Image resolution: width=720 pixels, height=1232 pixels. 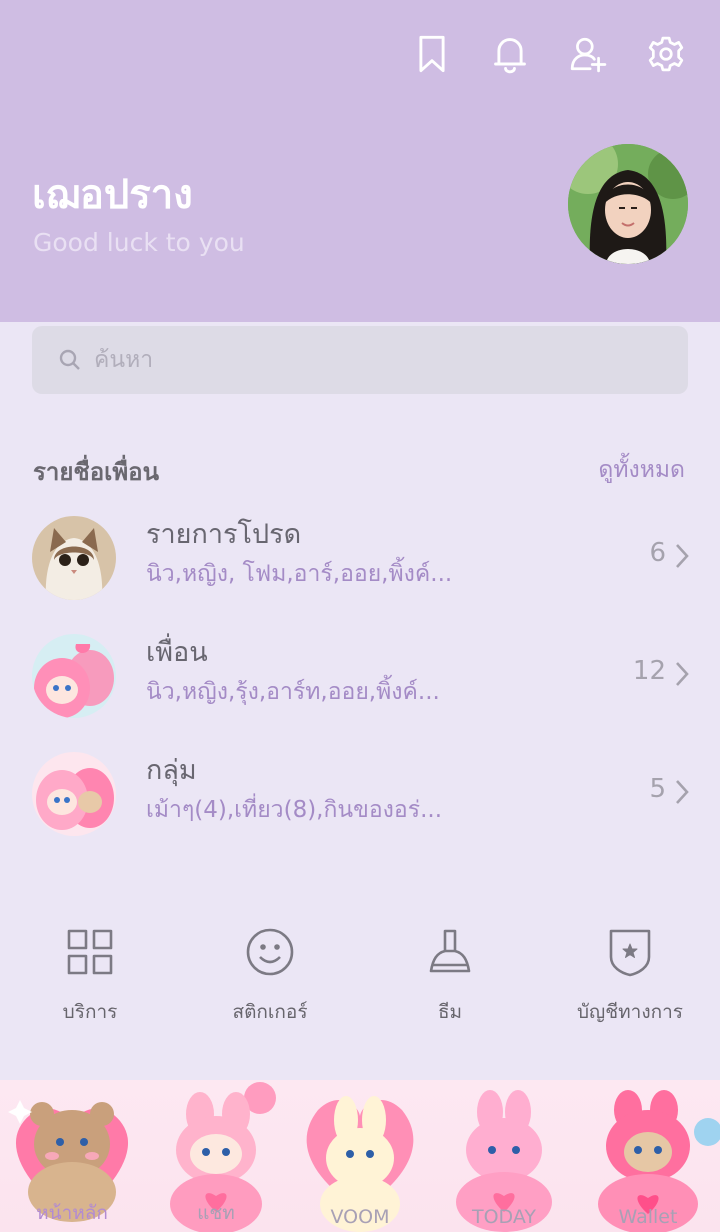 I want to click on smiley-icon, so click(x=270, y=952).